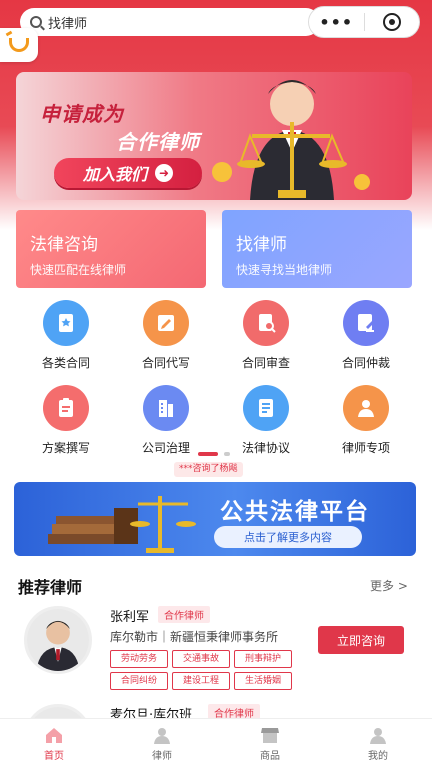  I want to click on service-label: 合同仲裁, so click(365, 363).